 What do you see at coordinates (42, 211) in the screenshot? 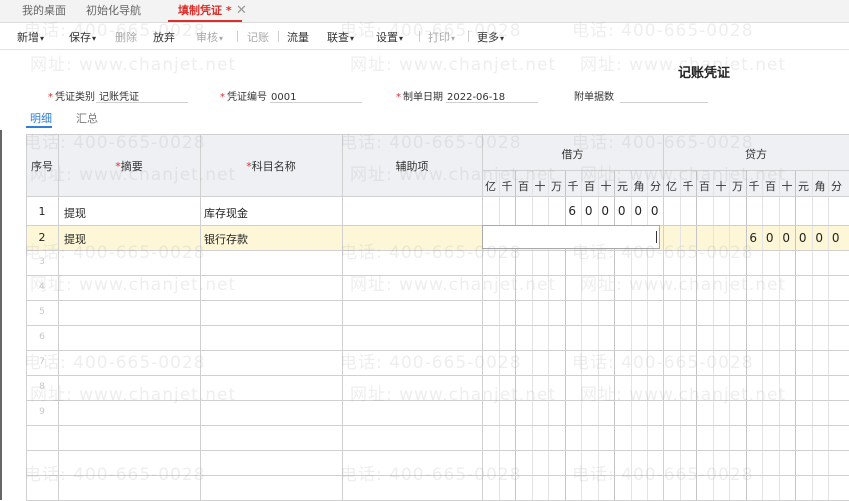
I see `row-number: 1` at bounding box center [42, 211].